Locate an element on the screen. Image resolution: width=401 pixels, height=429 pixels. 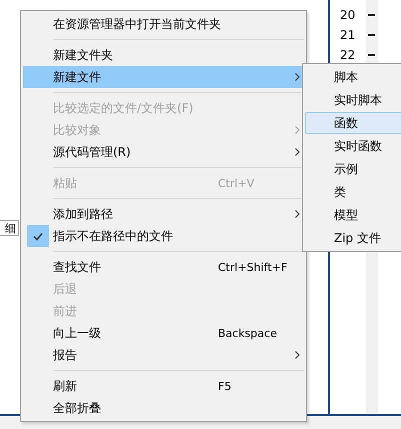
menu-item: 全部折叠 is located at coordinates (163, 408).